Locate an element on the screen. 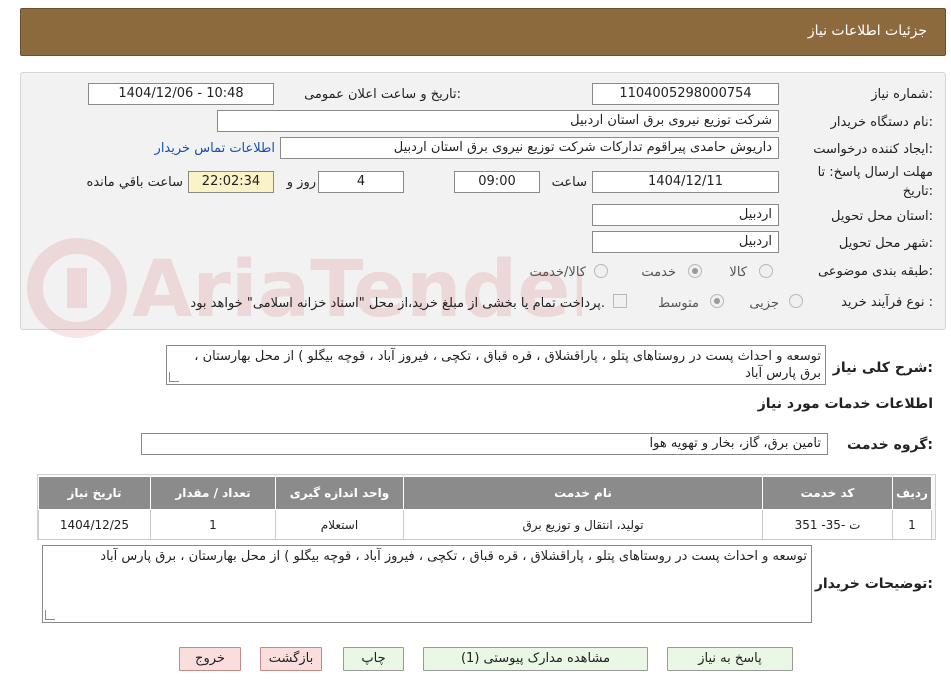 This screenshot has width=951, height=691. process-radio-medium is located at coordinates (717, 301).